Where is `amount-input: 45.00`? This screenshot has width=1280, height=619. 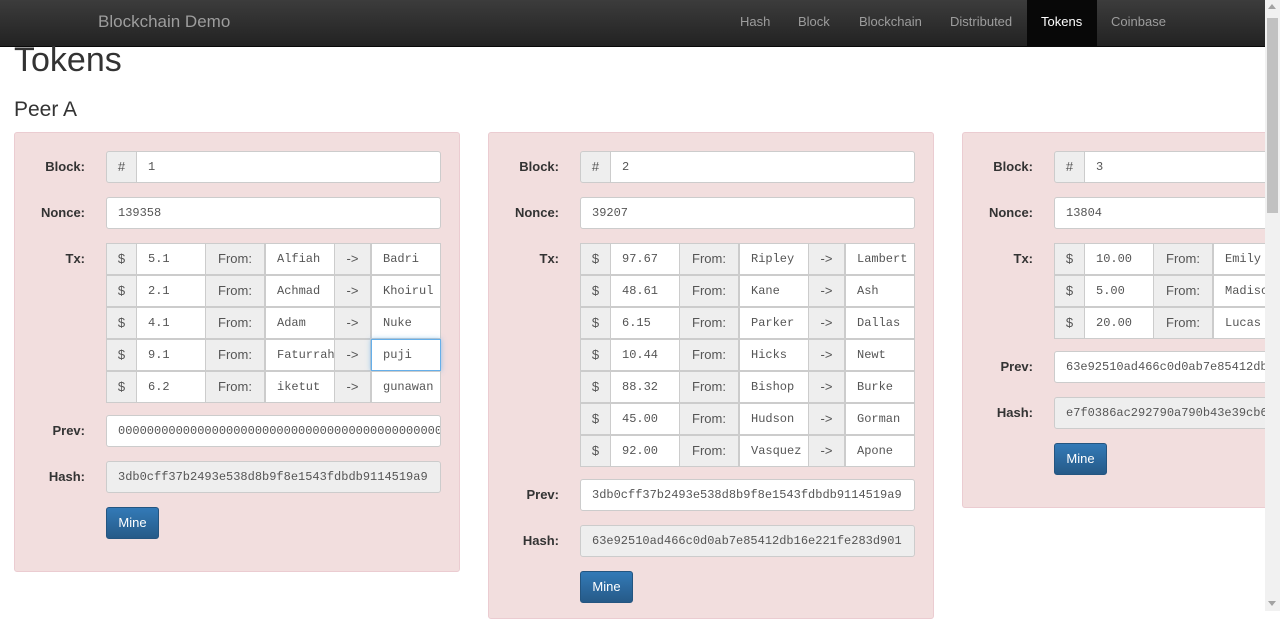
amount-input: 45.00 is located at coordinates (645, 419).